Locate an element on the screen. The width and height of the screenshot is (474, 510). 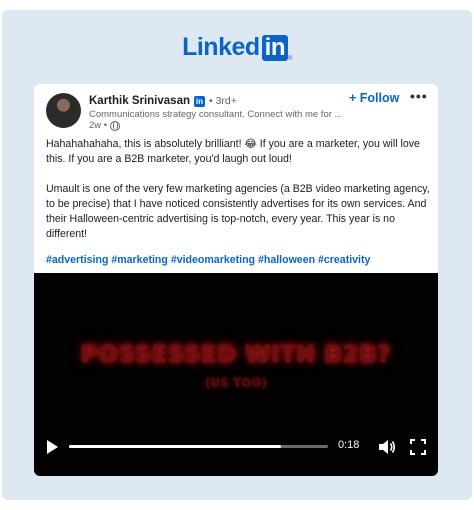
video-controls: 0:18 is located at coordinates (236, 446).